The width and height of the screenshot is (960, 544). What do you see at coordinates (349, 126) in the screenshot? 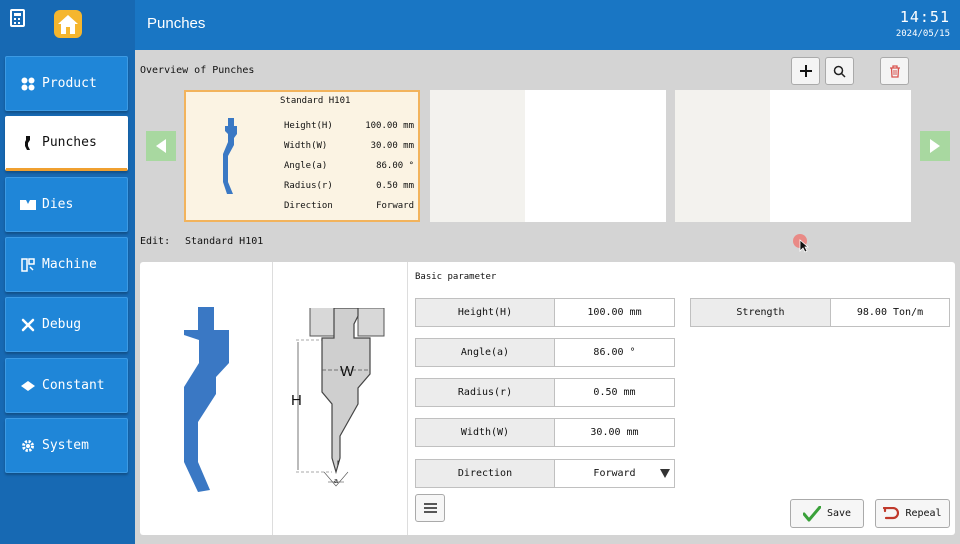
I see `card-row: Height(H) 100.00 mm` at bounding box center [349, 126].